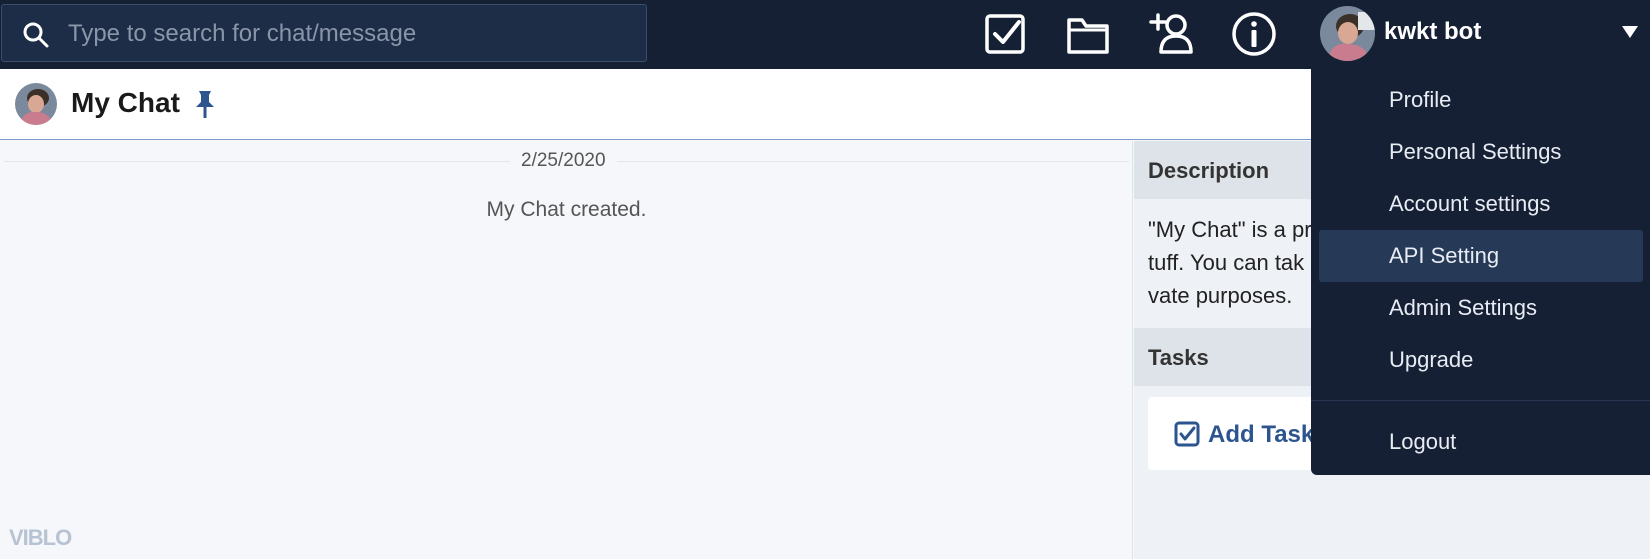 Image resolution: width=1650 pixels, height=559 pixels. Describe the element at coordinates (1423, 441) in the screenshot. I see `menu-item-label: Logout` at that location.